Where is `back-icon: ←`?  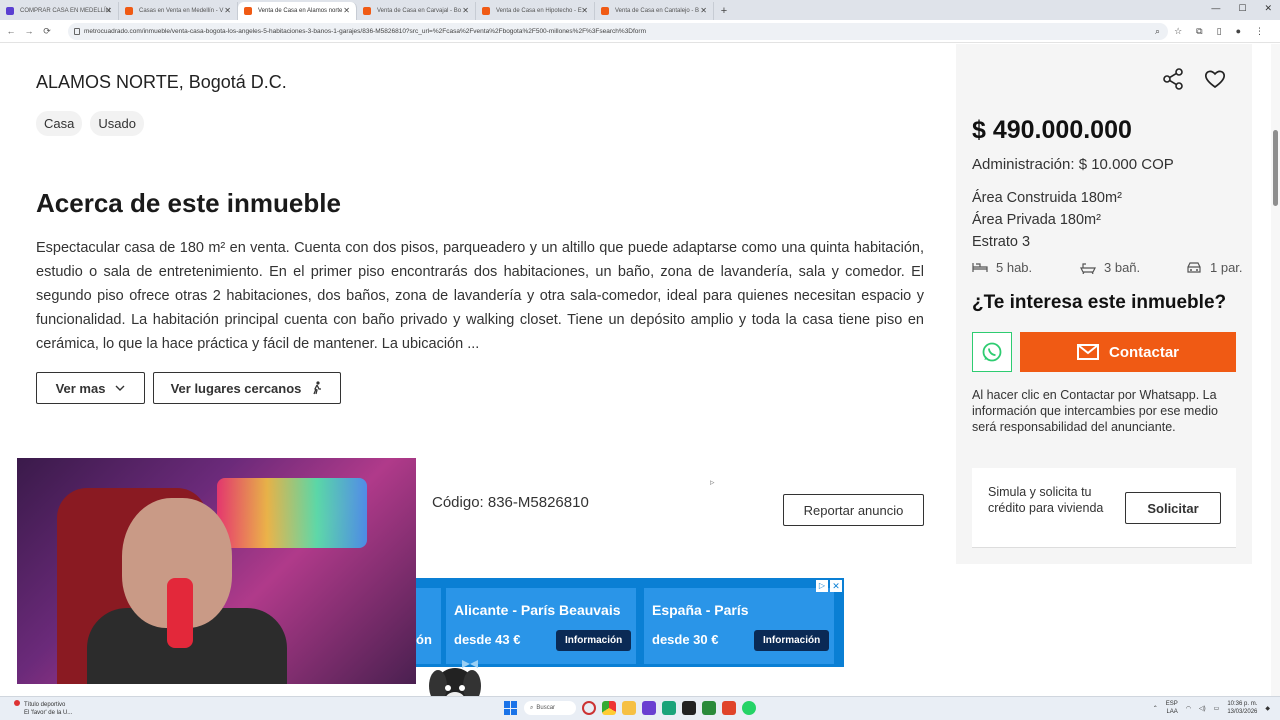
back-icon: ← is located at coordinates (11, 31).